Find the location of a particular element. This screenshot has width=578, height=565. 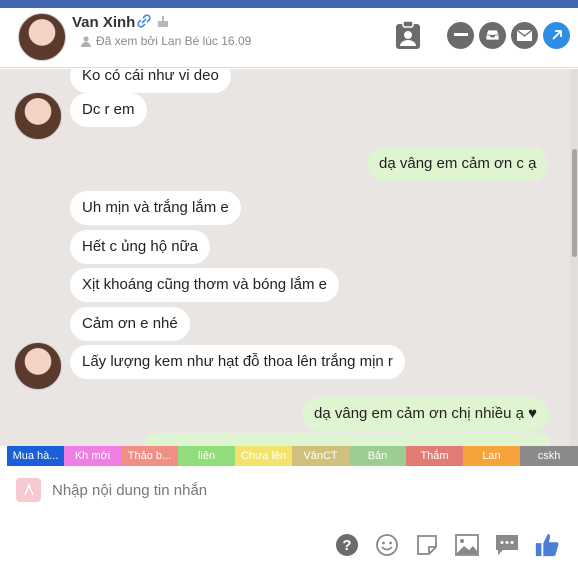

tag-vanct: VânCT is located at coordinates (320, 456).